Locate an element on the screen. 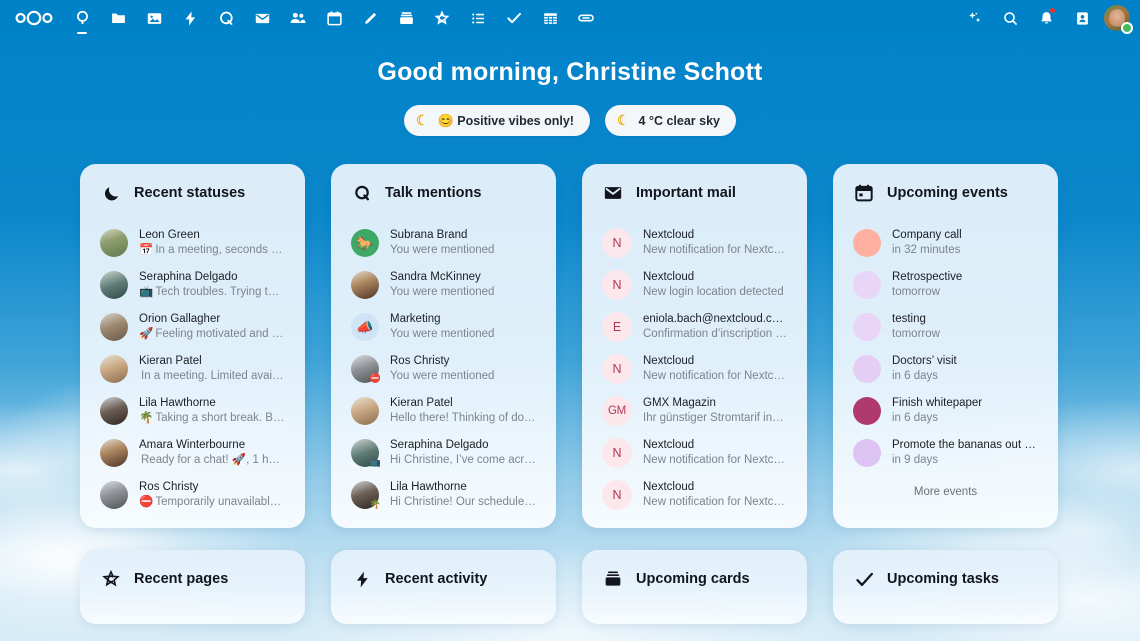 The width and height of the screenshot is (1140, 641). list-item: 🐎 Subrana Brand You were mentioned is located at coordinates (443, 243).